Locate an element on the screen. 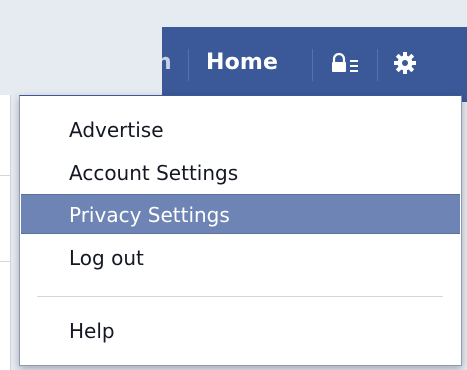 The image size is (467, 370). menu-item-log-out: Log out is located at coordinates (240, 258).